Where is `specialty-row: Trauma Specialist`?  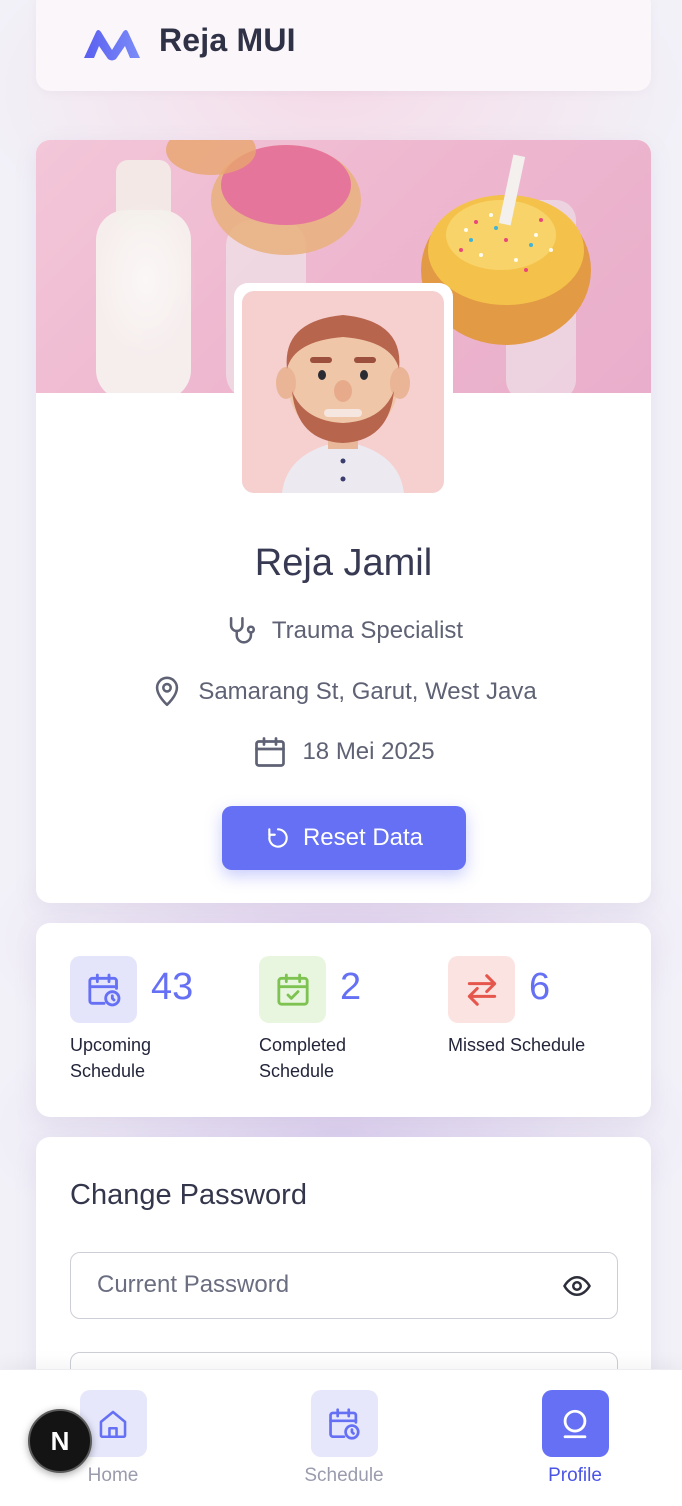 specialty-row: Trauma Specialist is located at coordinates (343, 631).